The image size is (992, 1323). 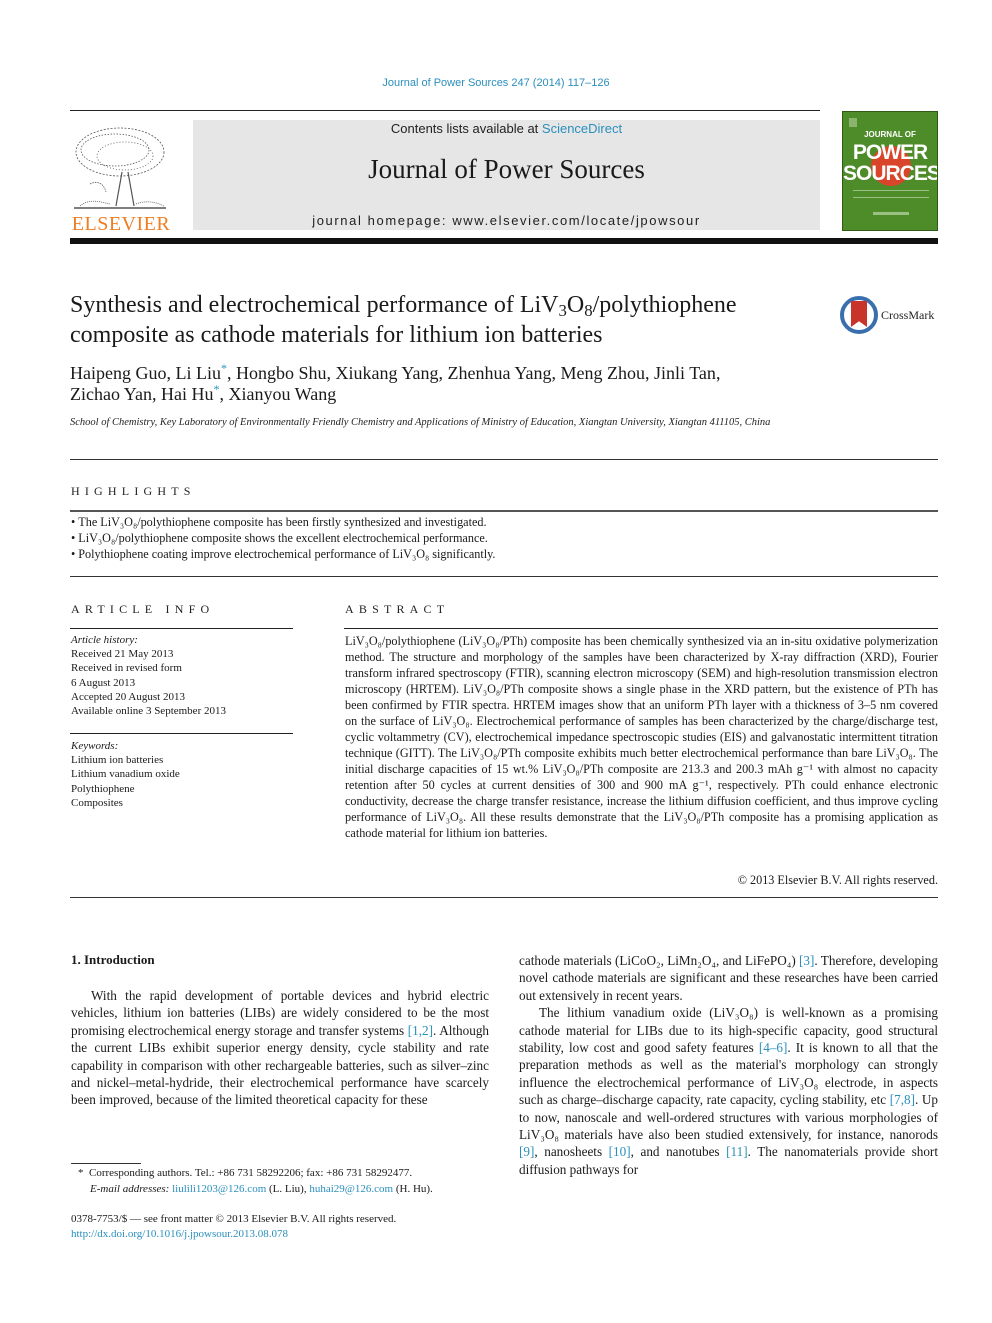 What do you see at coordinates (126, 668) in the screenshot?
I see `history-item: Received in revised form` at bounding box center [126, 668].